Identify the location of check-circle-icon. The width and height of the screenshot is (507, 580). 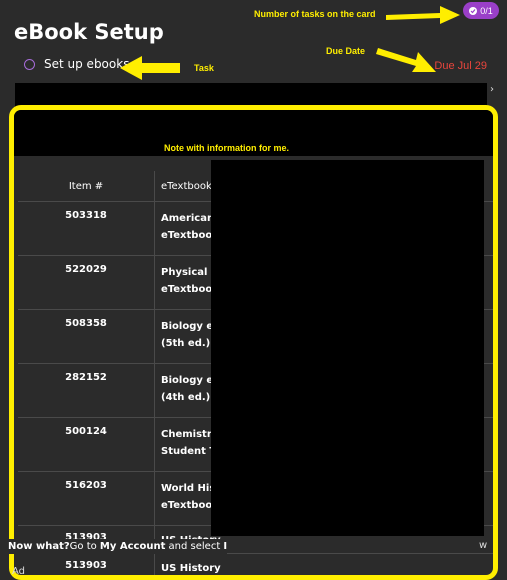
(473, 11).